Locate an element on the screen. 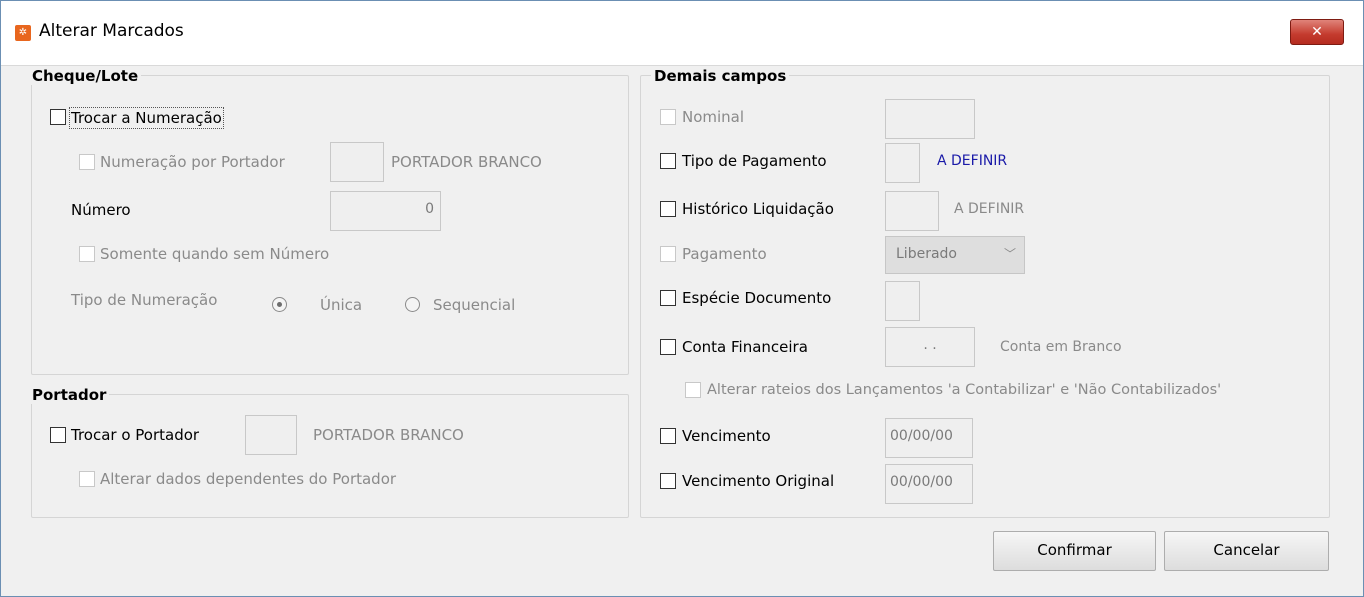  numeracao-portador-field is located at coordinates (357, 162).